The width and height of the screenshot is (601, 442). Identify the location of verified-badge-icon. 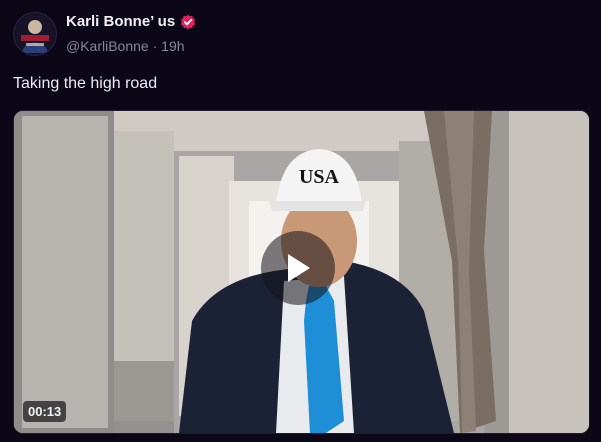
(188, 22).